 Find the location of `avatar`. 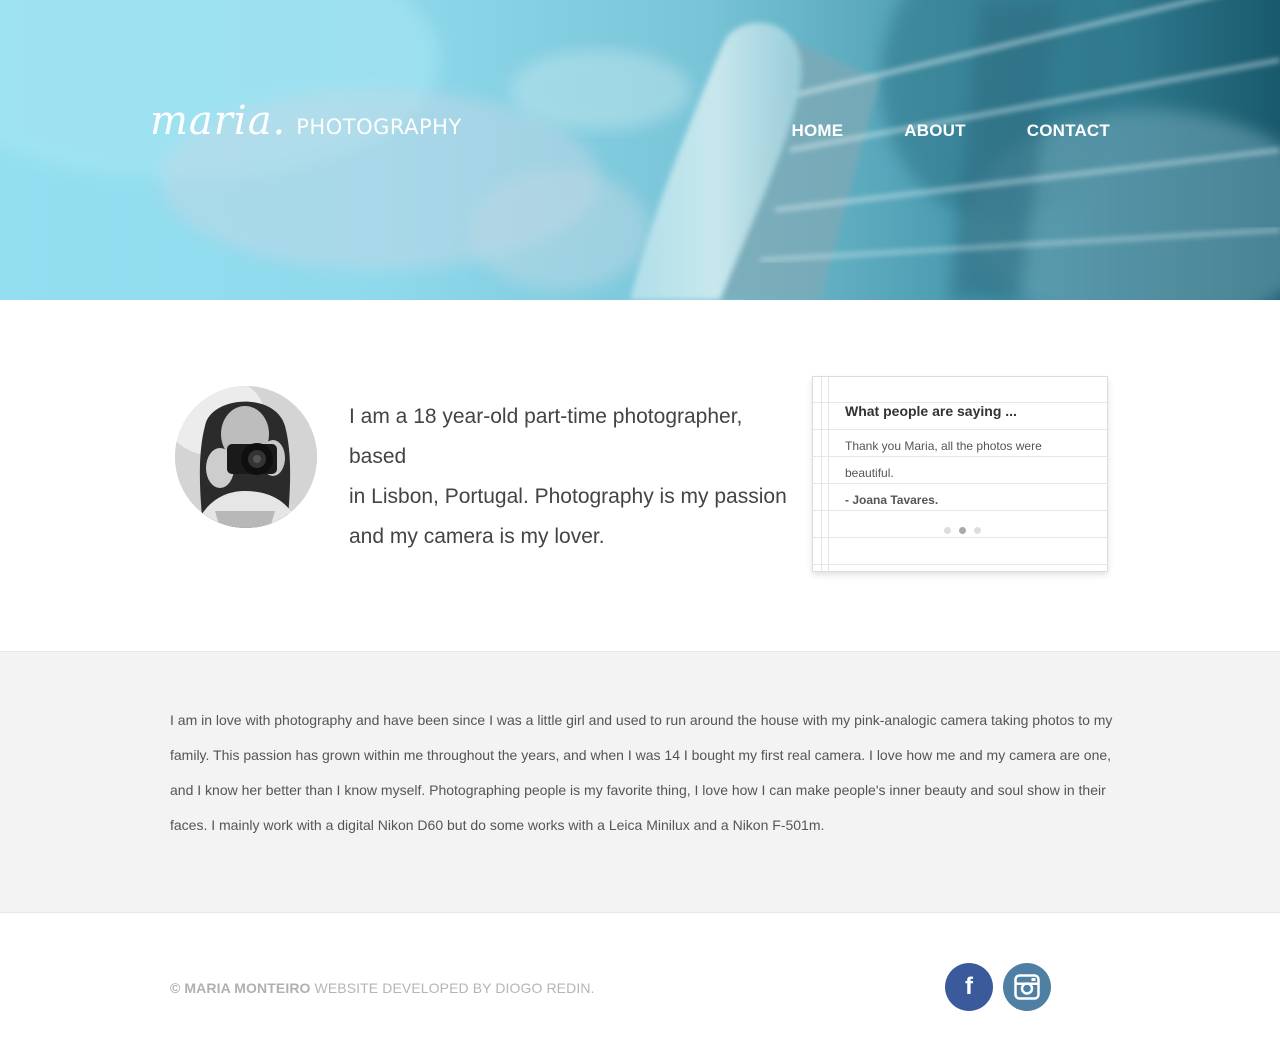

avatar is located at coordinates (246, 457).